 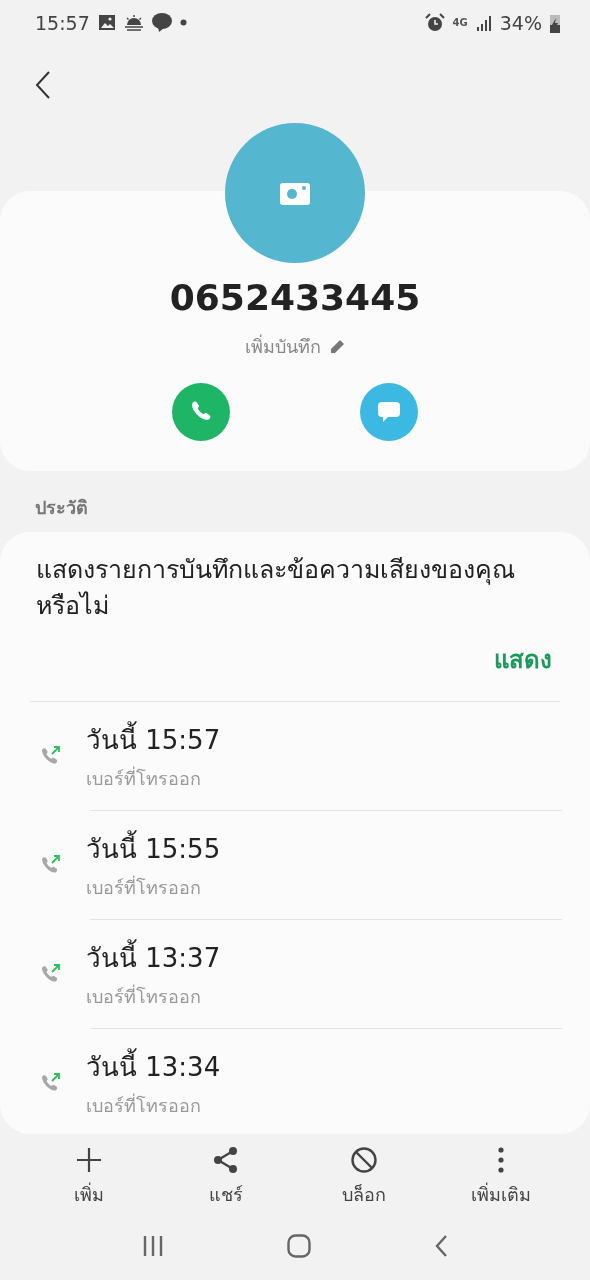 I want to click on share-icon, so click(x=226, y=1160).